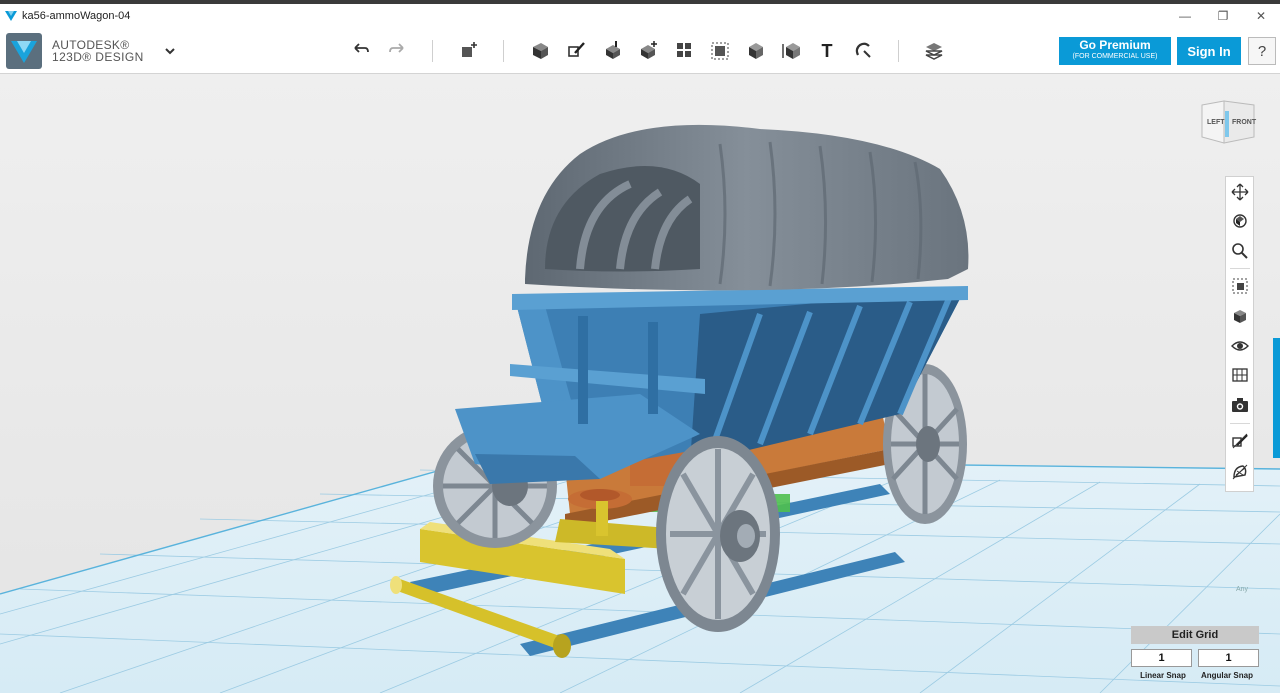 Image resolution: width=1280 pixels, height=693 pixels. I want to click on zoom-button, so click(1240, 251).